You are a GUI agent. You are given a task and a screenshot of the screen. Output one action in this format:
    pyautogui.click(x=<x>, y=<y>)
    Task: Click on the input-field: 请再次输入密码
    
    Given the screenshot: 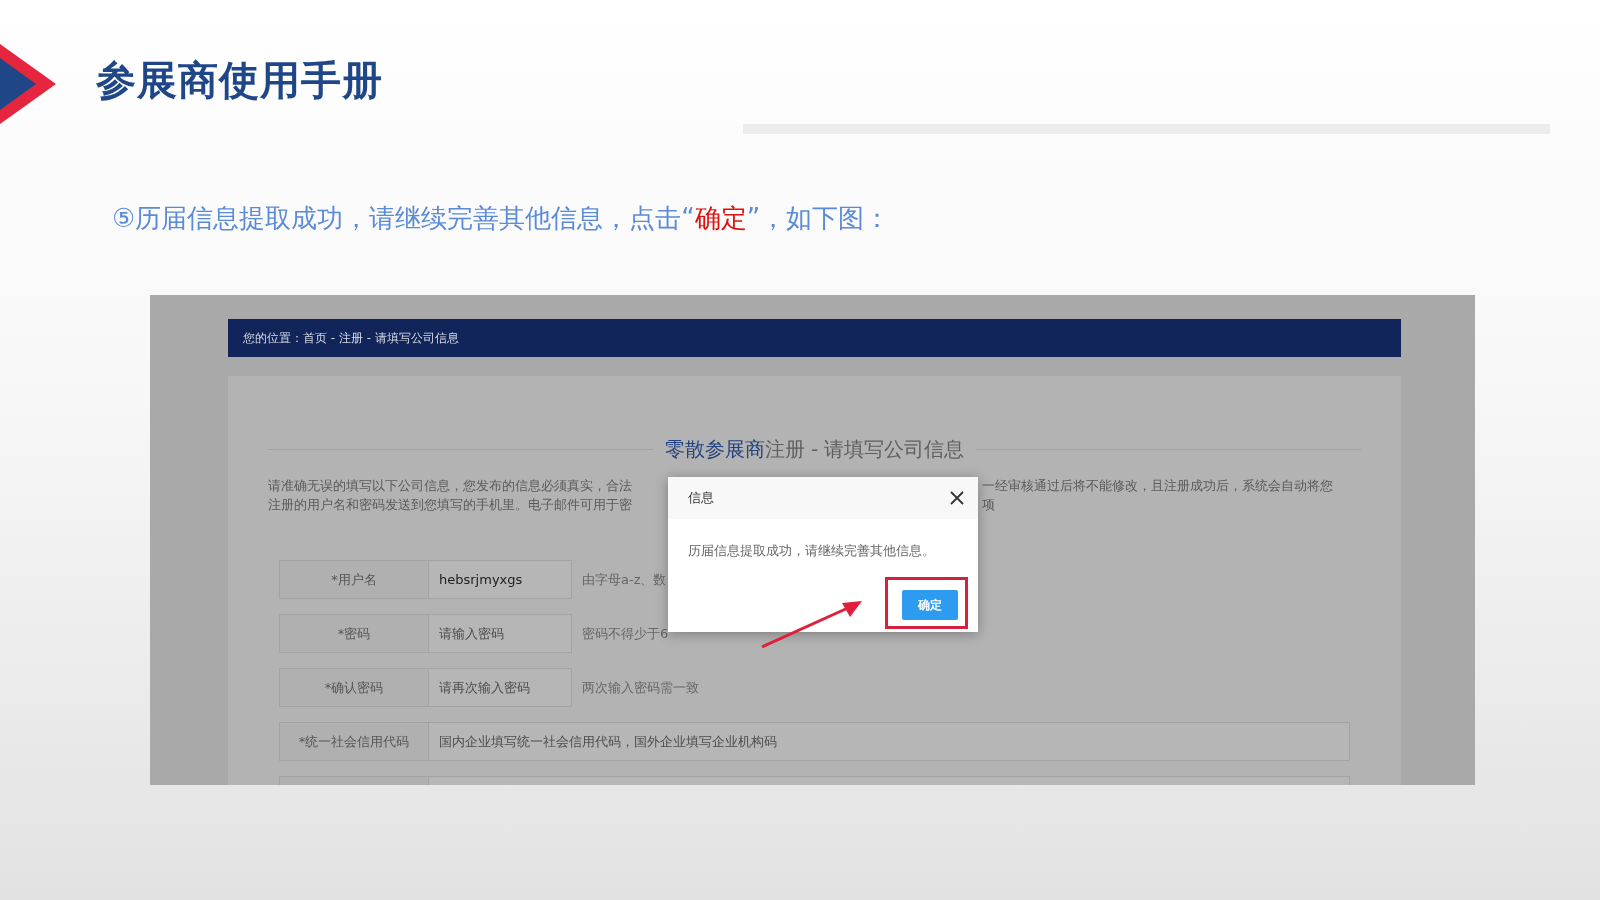 What is the action you would take?
    pyautogui.click(x=500, y=687)
    